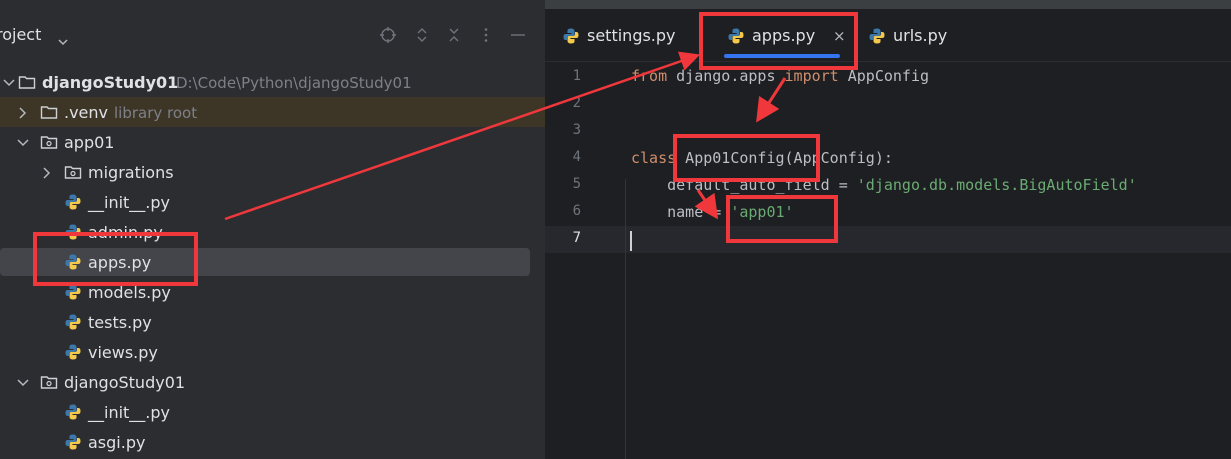 This screenshot has width=1231, height=459. What do you see at coordinates (778, 41) in the screenshot?
I see `annotation-box-apps-tab` at bounding box center [778, 41].